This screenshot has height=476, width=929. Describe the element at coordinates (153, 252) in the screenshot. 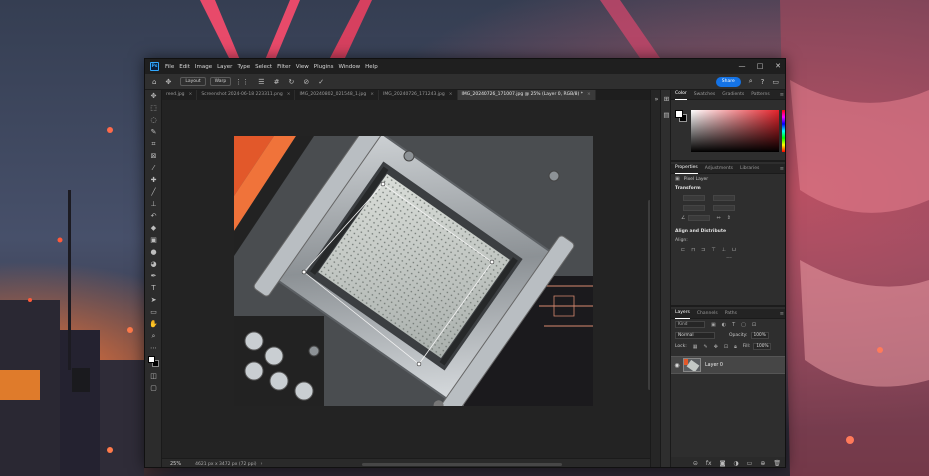

I see `blur-tool-icon: ●` at that location.